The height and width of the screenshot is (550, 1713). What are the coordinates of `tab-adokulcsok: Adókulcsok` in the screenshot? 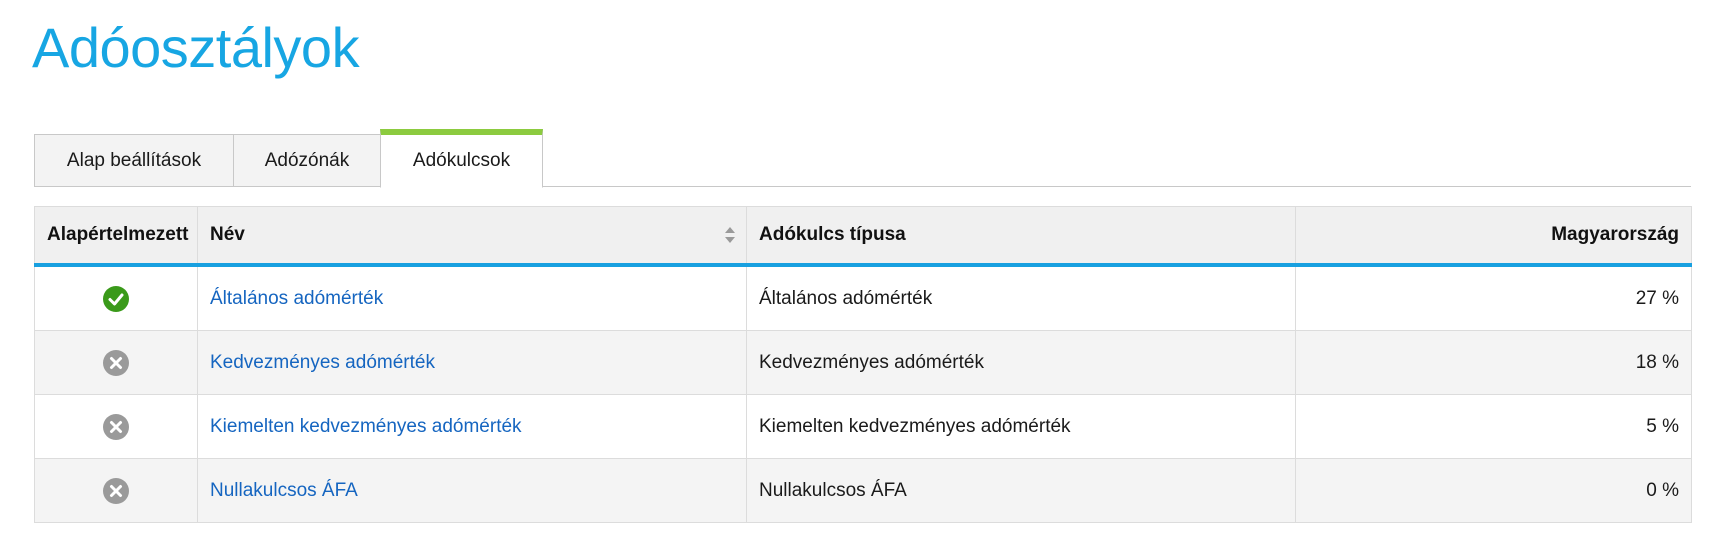 It's located at (461, 158).